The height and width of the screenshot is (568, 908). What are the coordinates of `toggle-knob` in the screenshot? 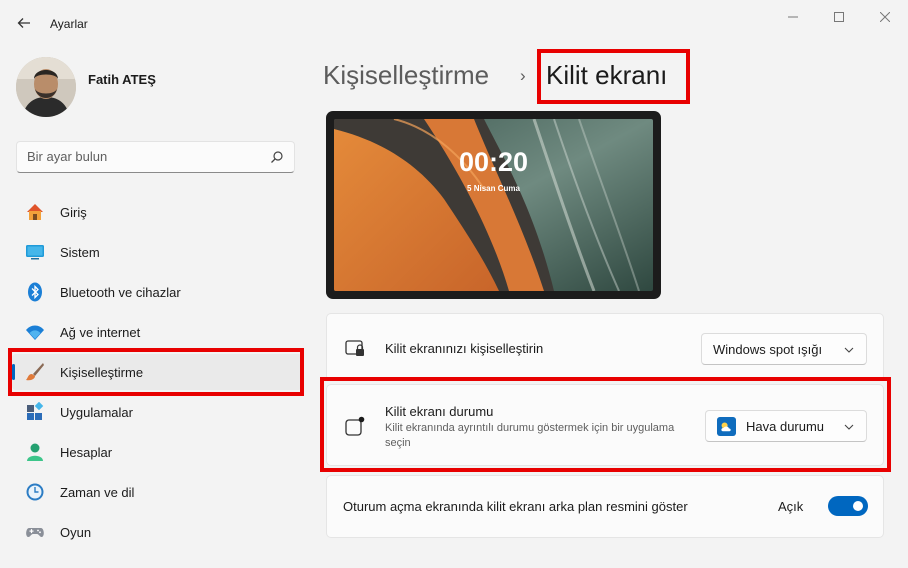 It's located at (858, 506).